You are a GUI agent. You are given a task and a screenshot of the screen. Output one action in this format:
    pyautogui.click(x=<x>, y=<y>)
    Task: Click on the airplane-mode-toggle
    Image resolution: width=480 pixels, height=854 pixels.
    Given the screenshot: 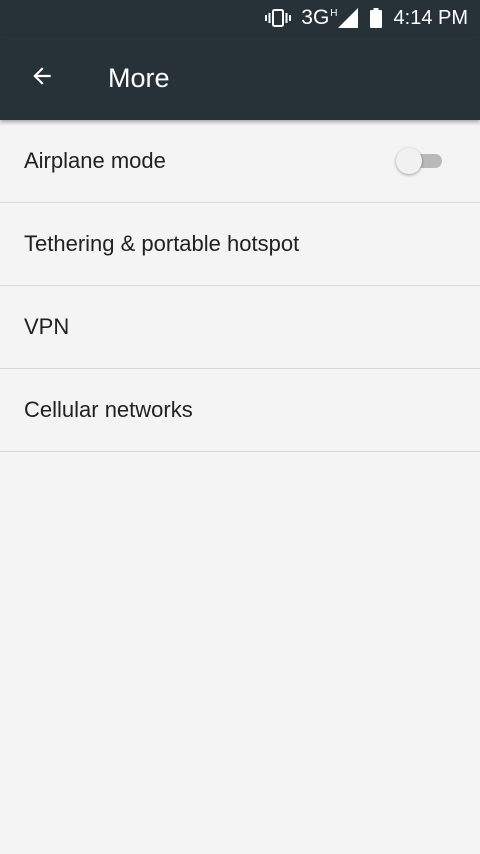 What is the action you would take?
    pyautogui.click(x=419, y=161)
    